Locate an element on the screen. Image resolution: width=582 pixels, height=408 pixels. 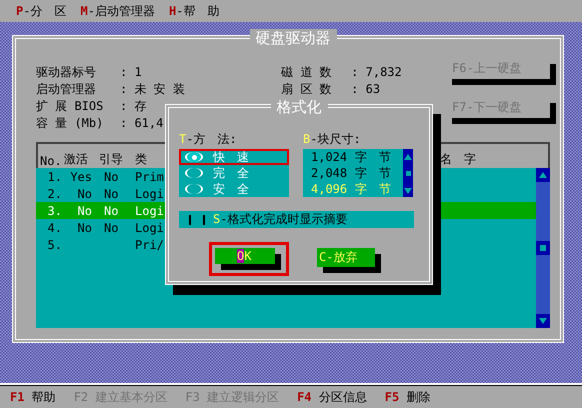
field-label: 容 量 (Mb) is located at coordinates (70, 123).